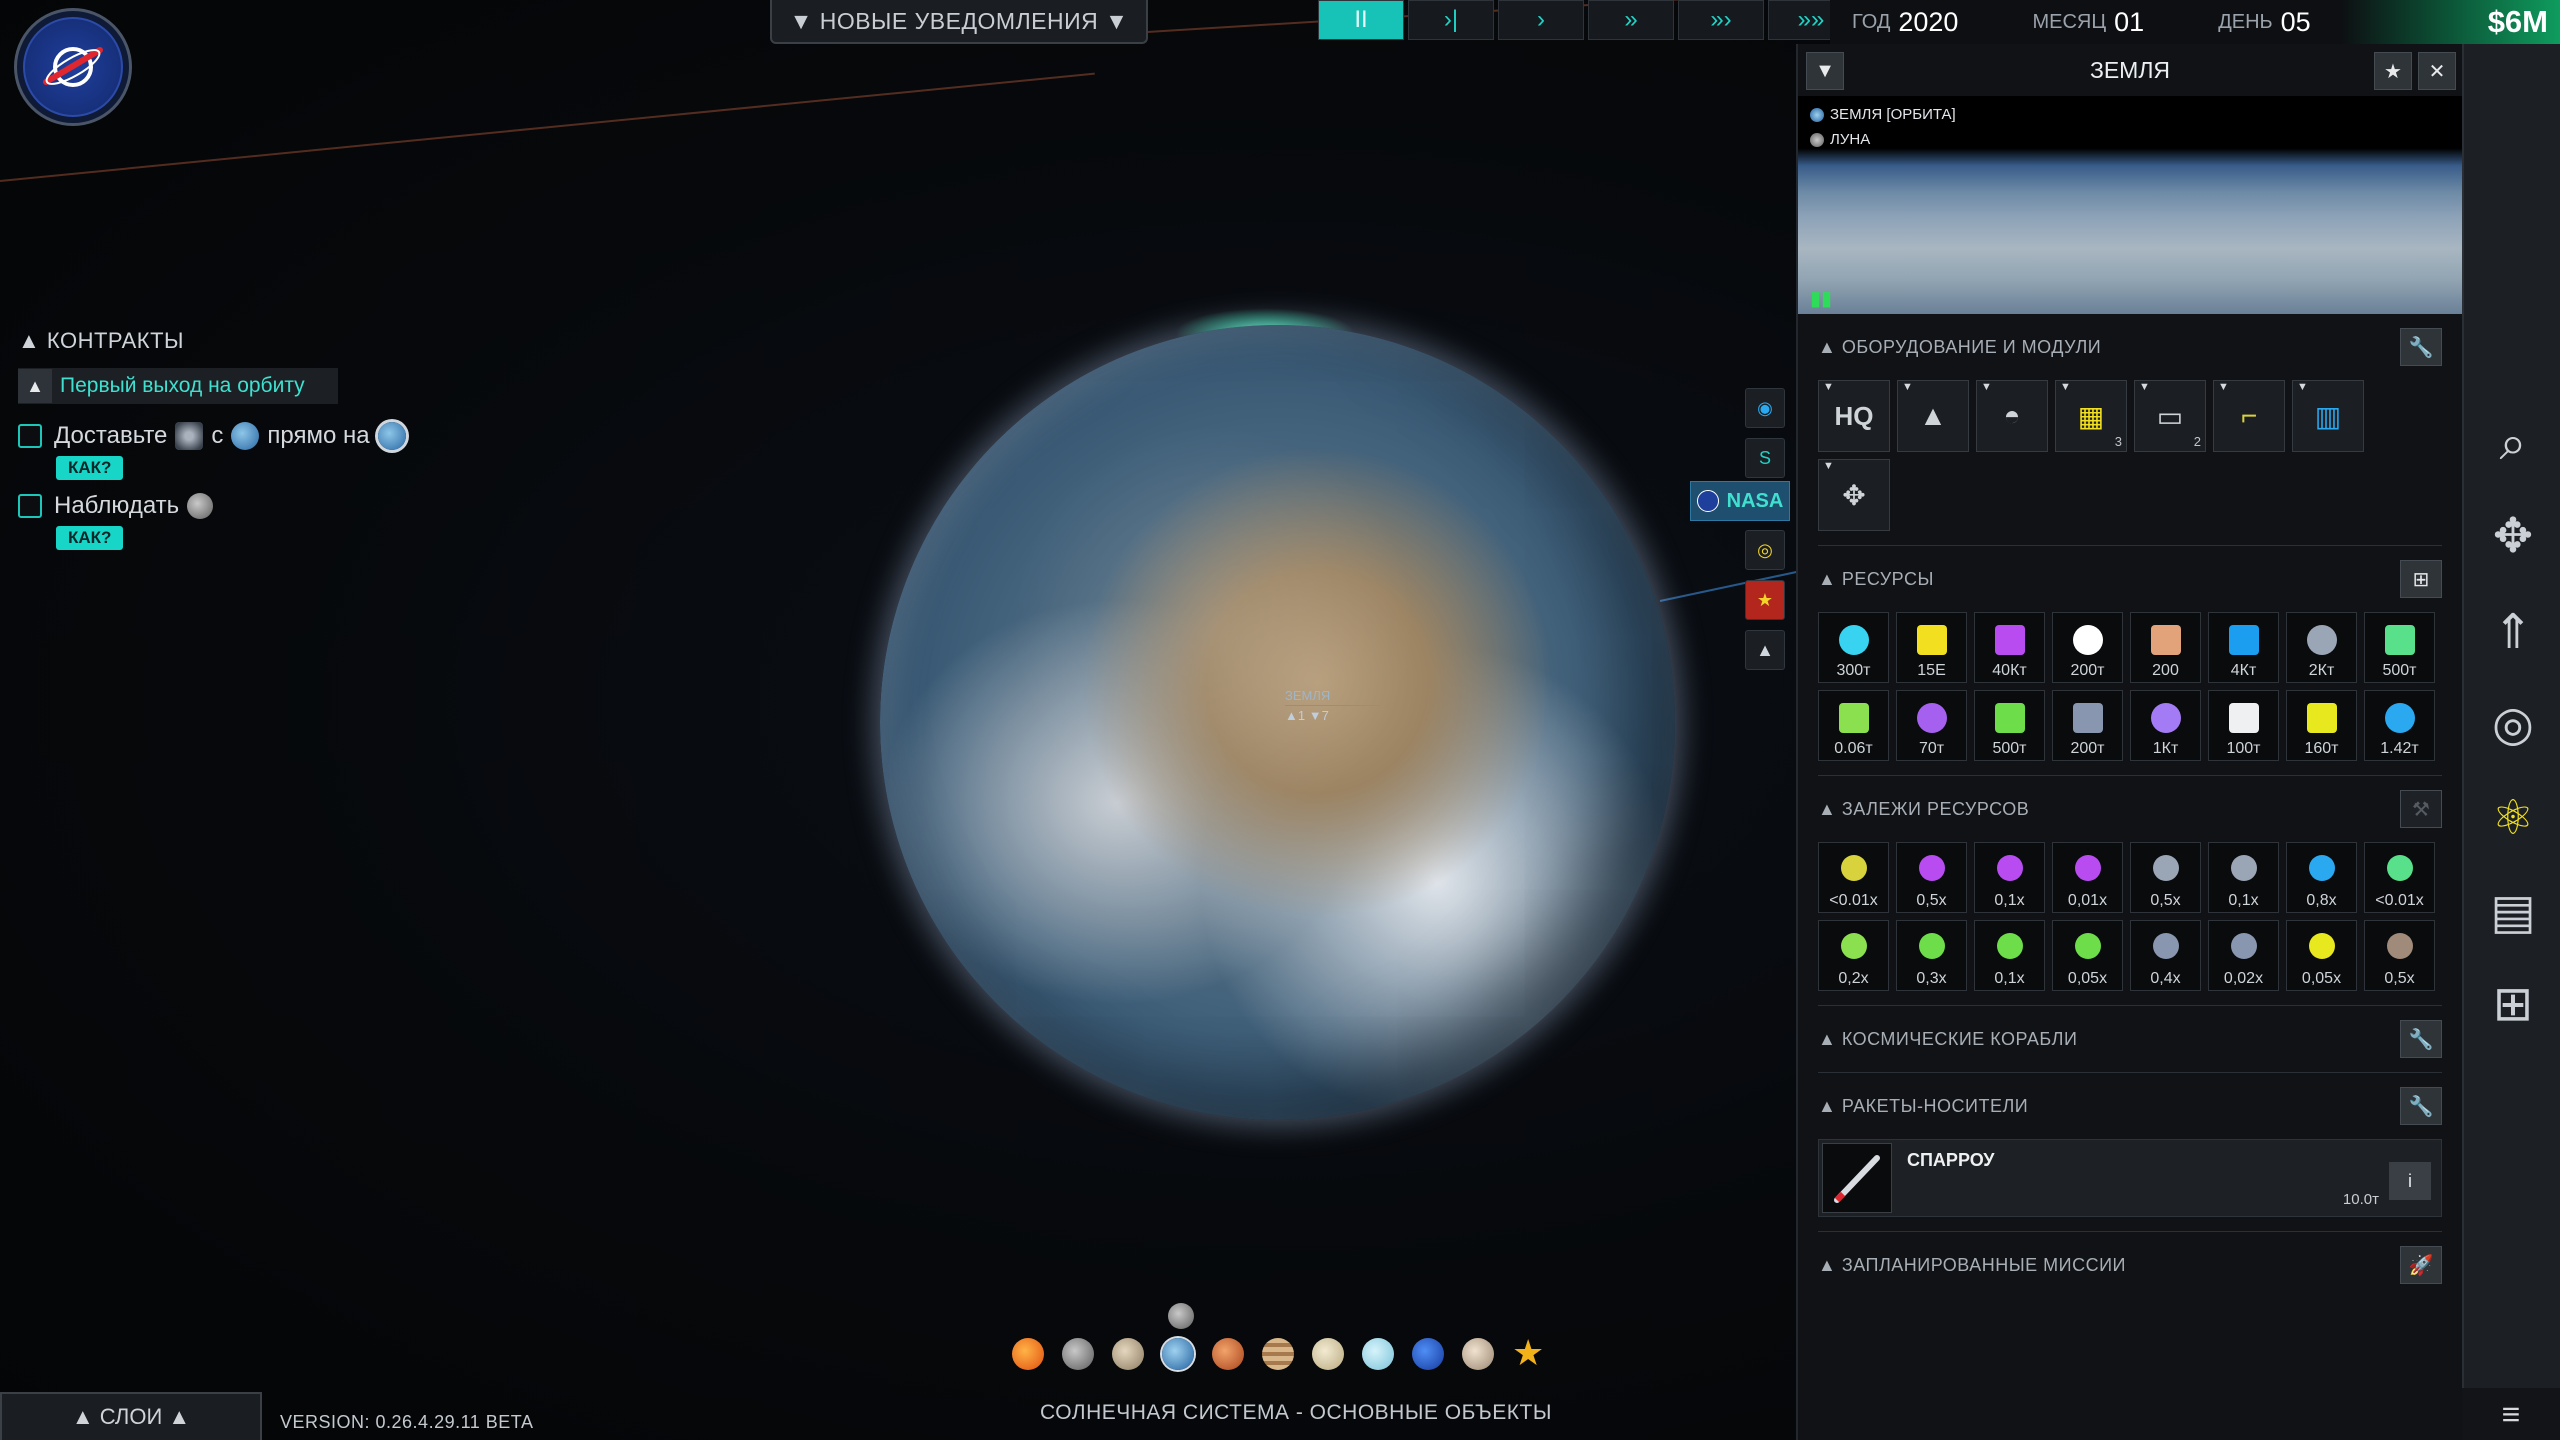 The height and width of the screenshot is (1440, 2560). What do you see at coordinates (1278, 1354) in the screenshot?
I see `jupiter-icon` at bounding box center [1278, 1354].